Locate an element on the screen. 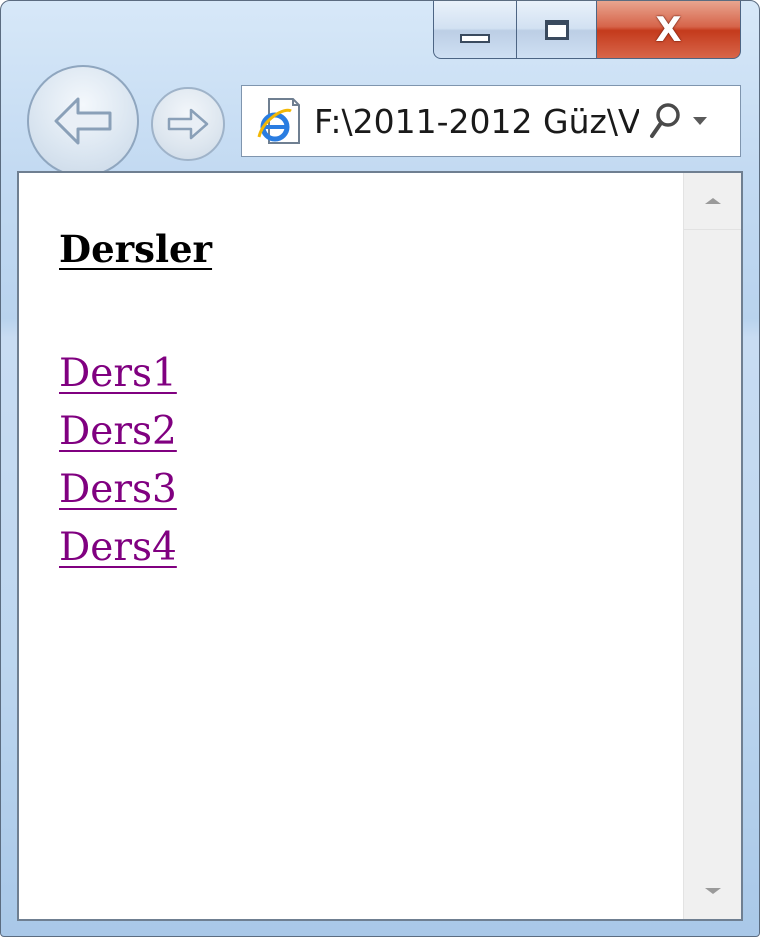 This screenshot has width=760, height=937. caption-buttons: X is located at coordinates (587, 31).